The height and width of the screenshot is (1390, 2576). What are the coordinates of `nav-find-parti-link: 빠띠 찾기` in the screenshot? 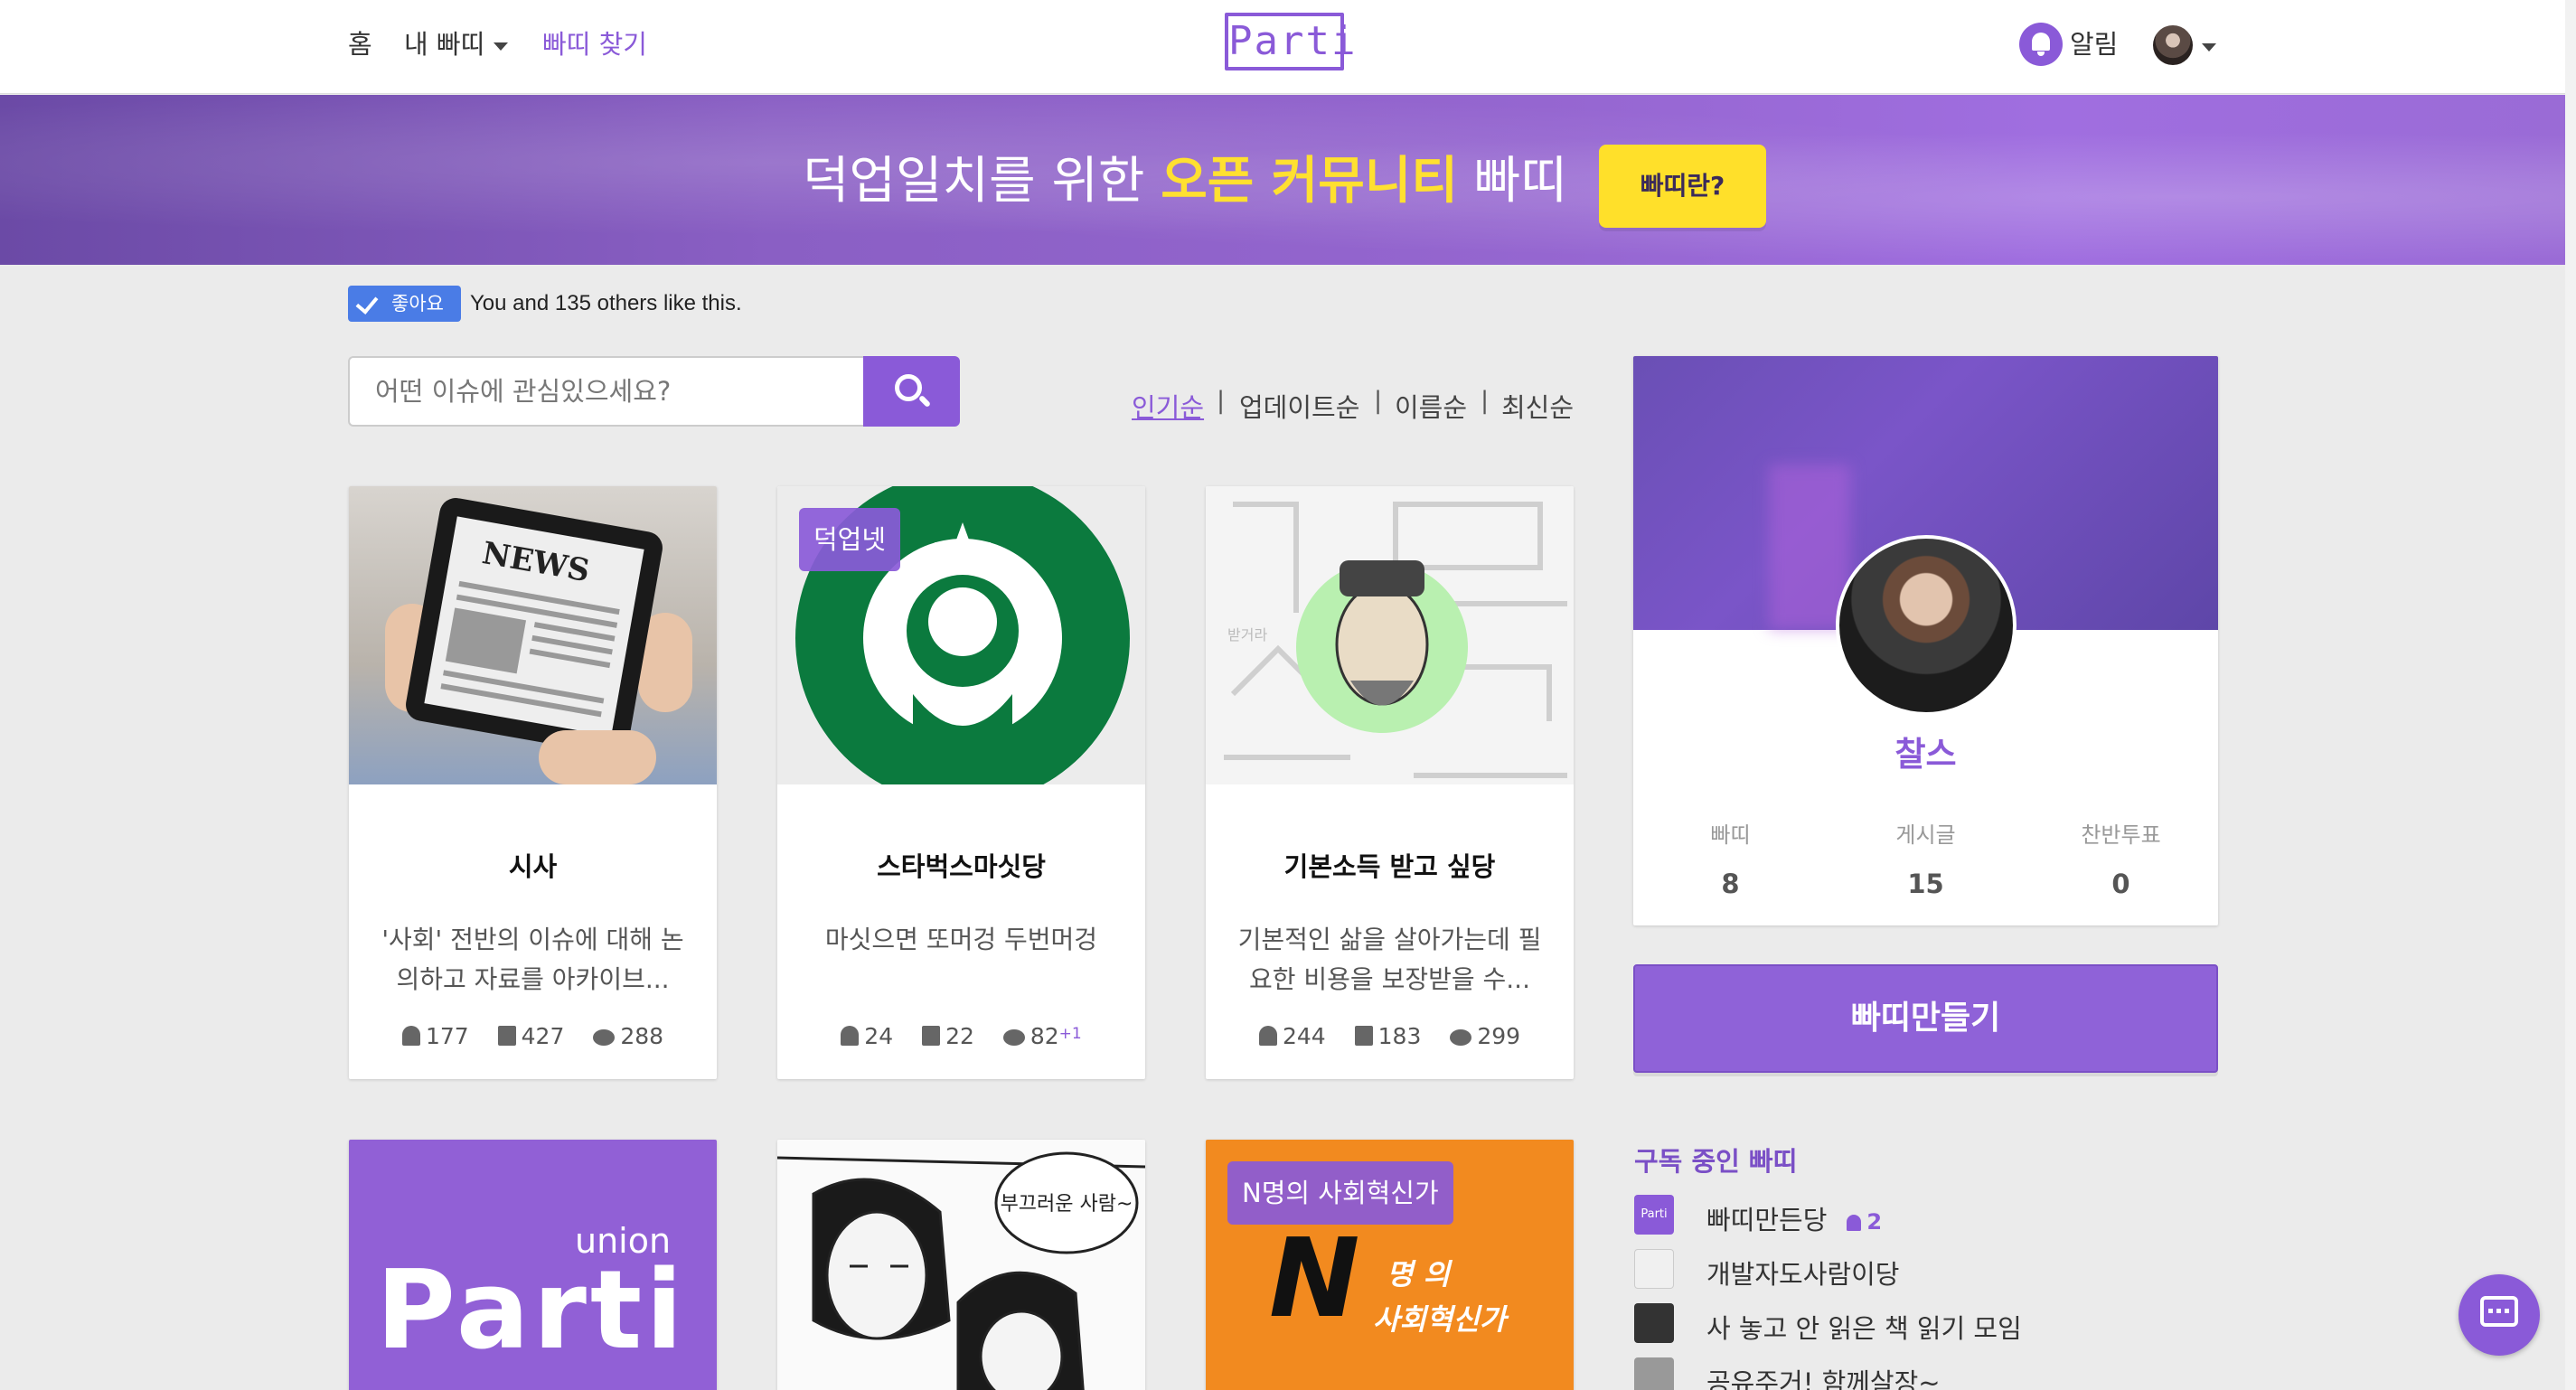 It's located at (595, 42).